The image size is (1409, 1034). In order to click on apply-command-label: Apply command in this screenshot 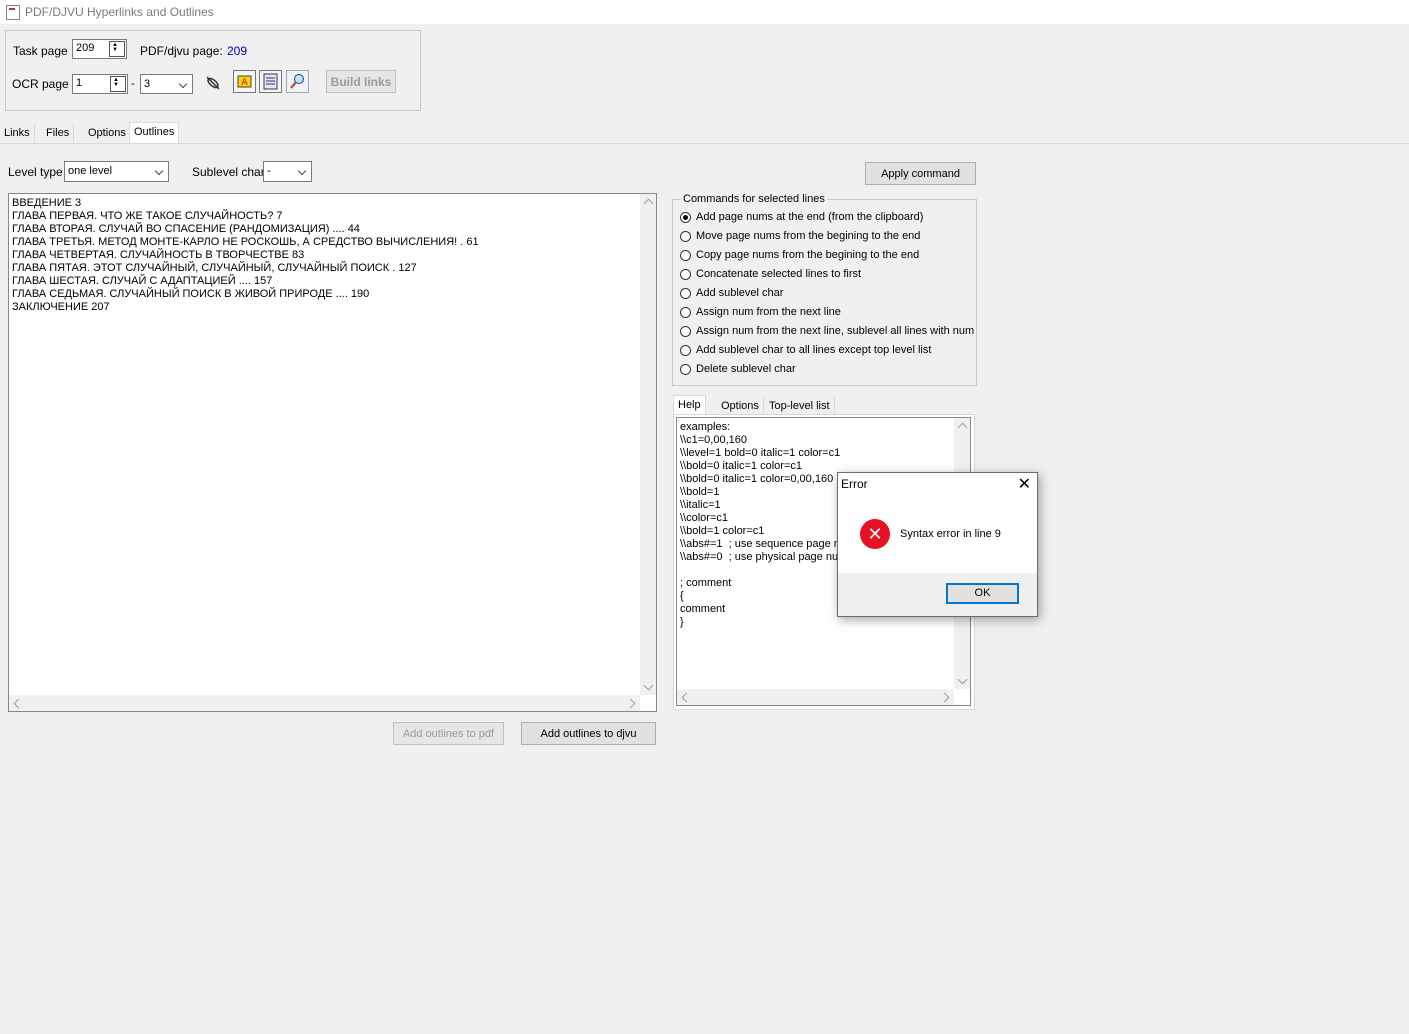, I will do `click(920, 173)`.